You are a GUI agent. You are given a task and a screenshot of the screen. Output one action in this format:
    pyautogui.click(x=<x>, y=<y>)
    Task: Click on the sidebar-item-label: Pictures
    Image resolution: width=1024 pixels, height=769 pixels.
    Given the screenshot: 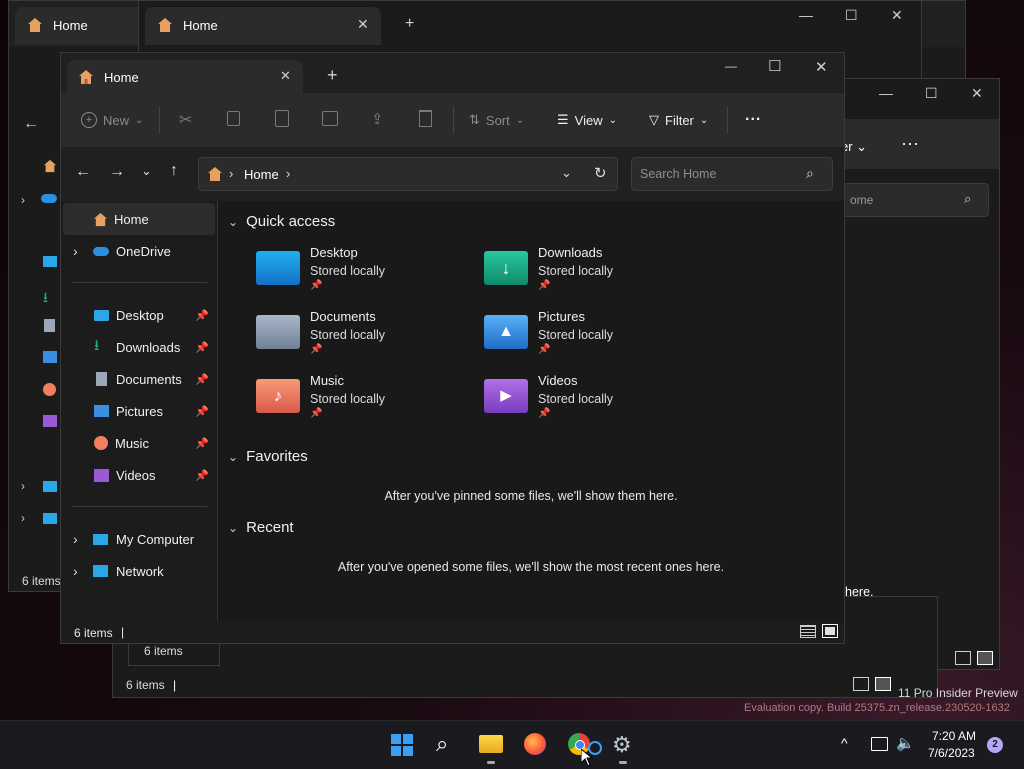 What is the action you would take?
    pyautogui.click(x=139, y=411)
    